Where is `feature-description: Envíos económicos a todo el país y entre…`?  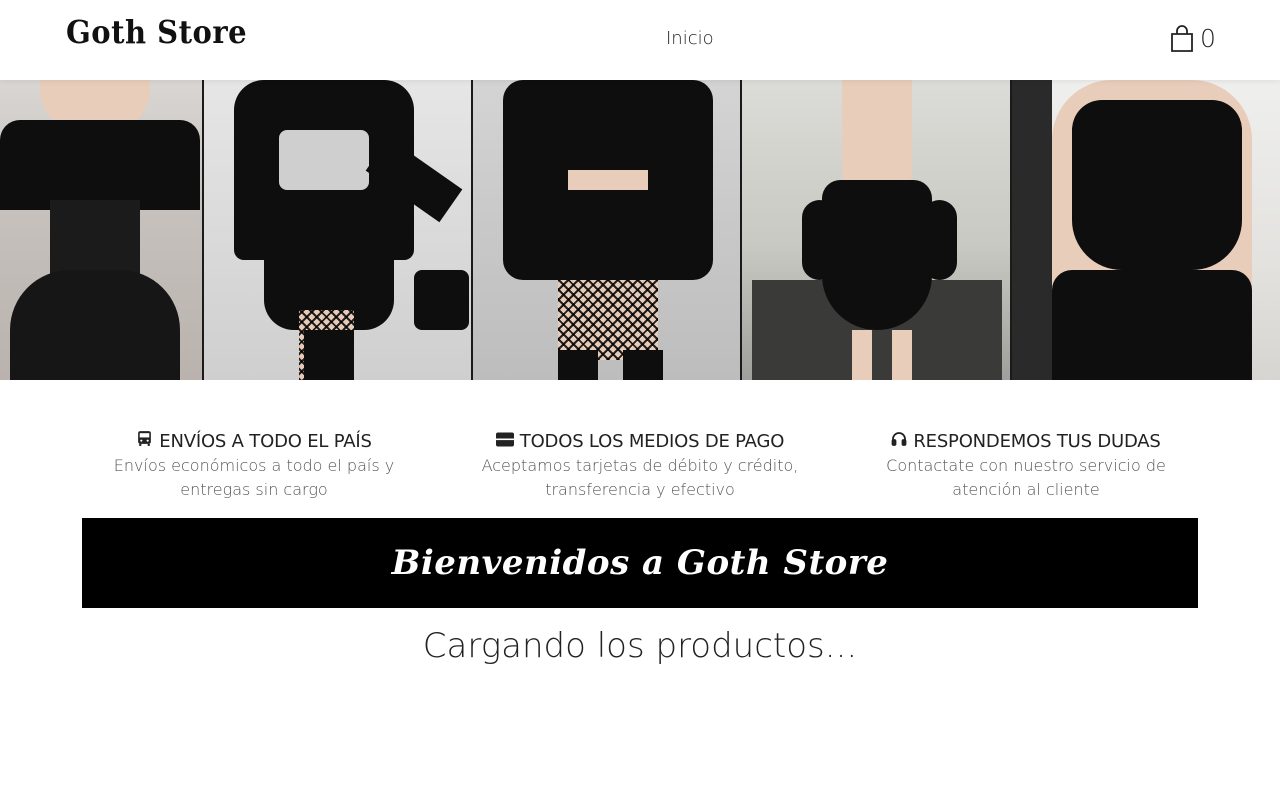 feature-description: Envíos económicos a todo el país y entre… is located at coordinates (254, 477).